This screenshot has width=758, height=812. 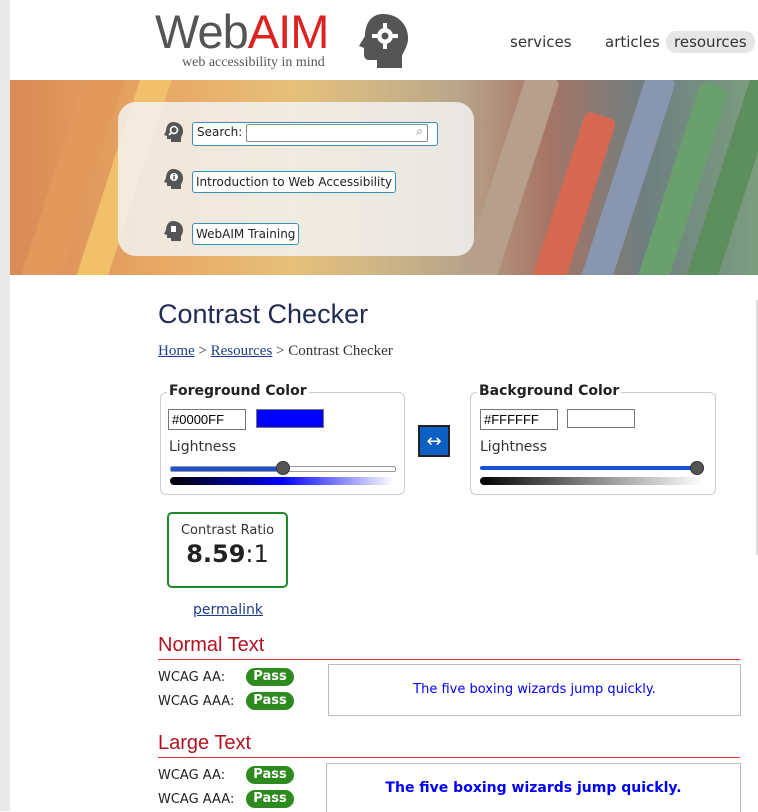 What do you see at coordinates (173, 179) in the screenshot?
I see `info-head-icon` at bounding box center [173, 179].